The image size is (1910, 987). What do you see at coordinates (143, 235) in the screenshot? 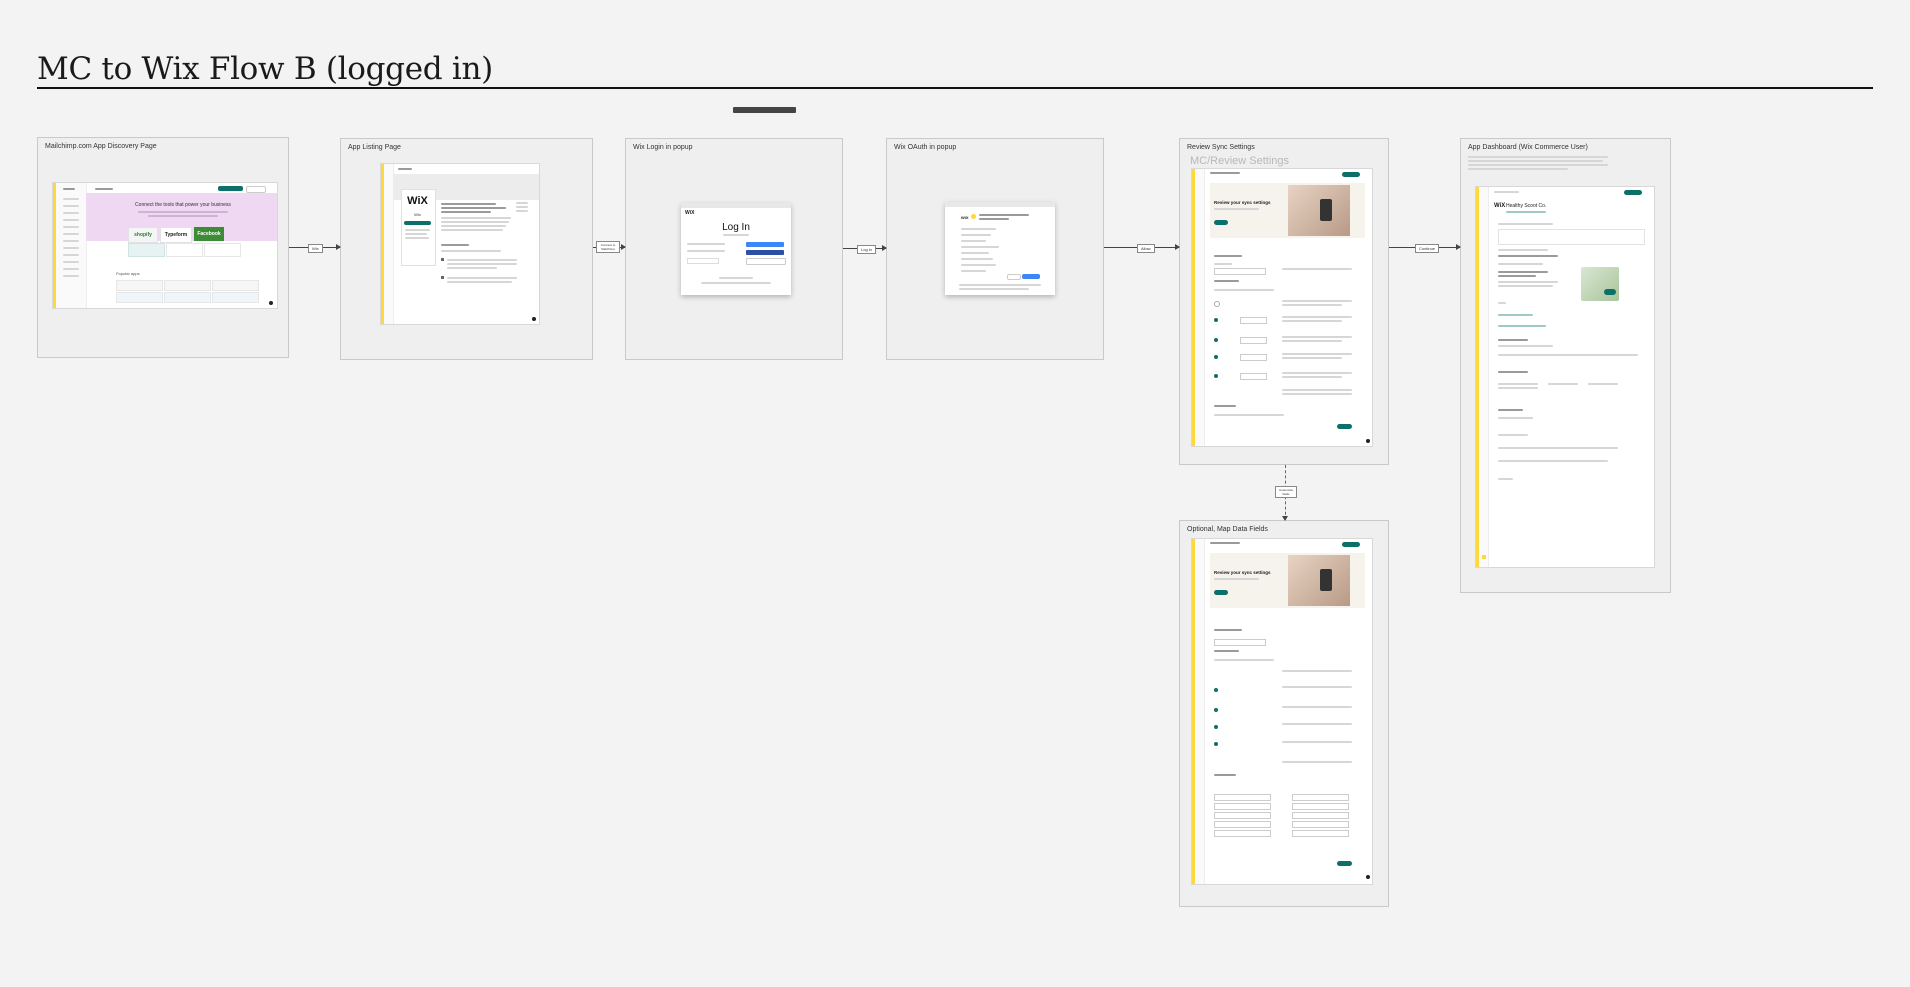
I see `shopify-logo: shopify` at bounding box center [143, 235].